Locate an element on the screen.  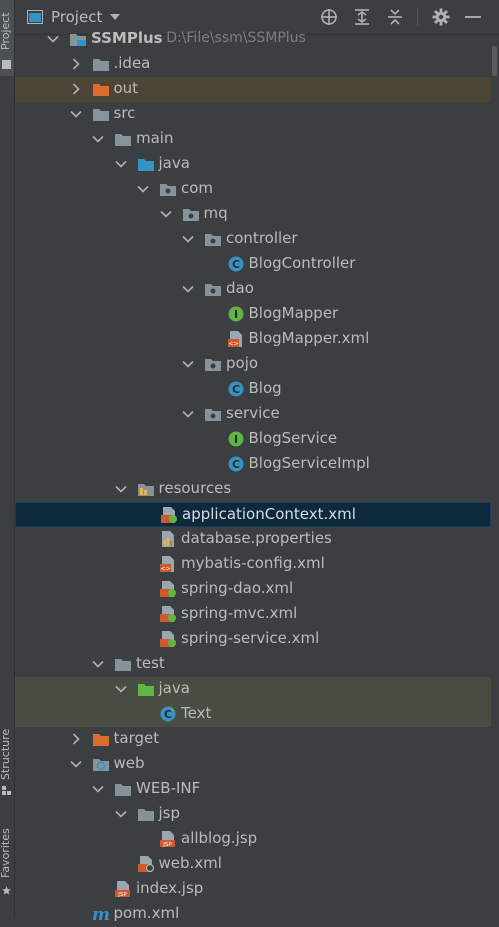
tree-row: spring-dao.xml is located at coordinates (253, 589).